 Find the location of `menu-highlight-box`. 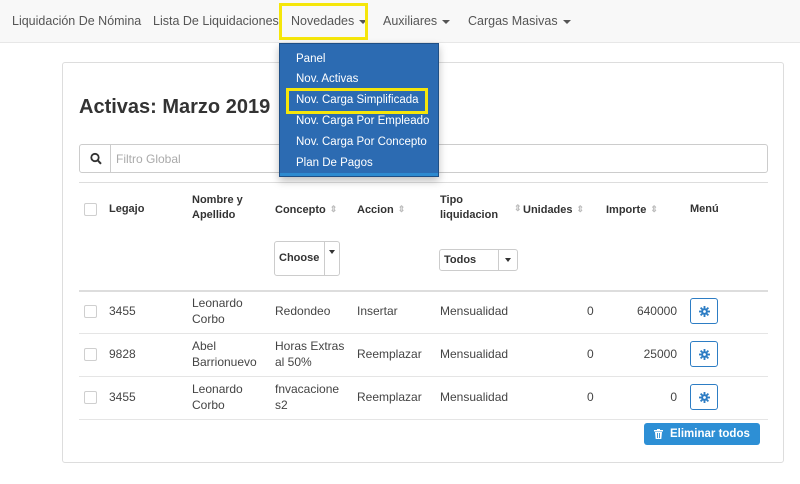

menu-highlight-box is located at coordinates (357, 101).